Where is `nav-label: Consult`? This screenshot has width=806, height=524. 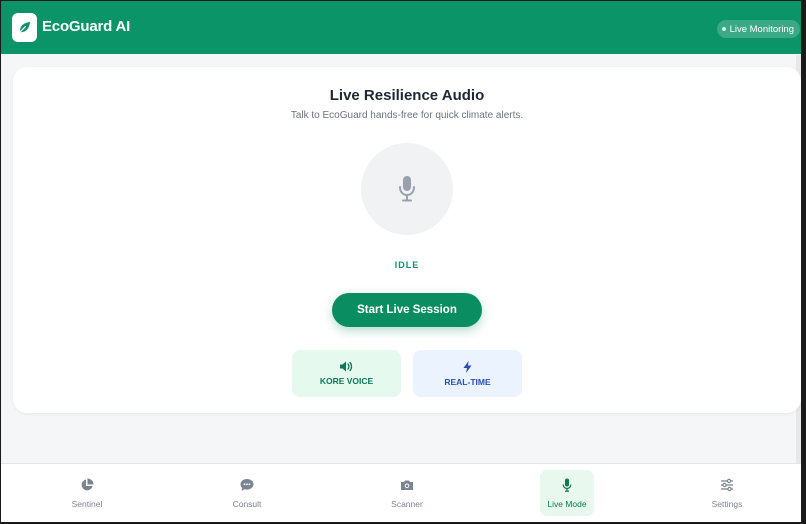
nav-label: Consult is located at coordinates (247, 503).